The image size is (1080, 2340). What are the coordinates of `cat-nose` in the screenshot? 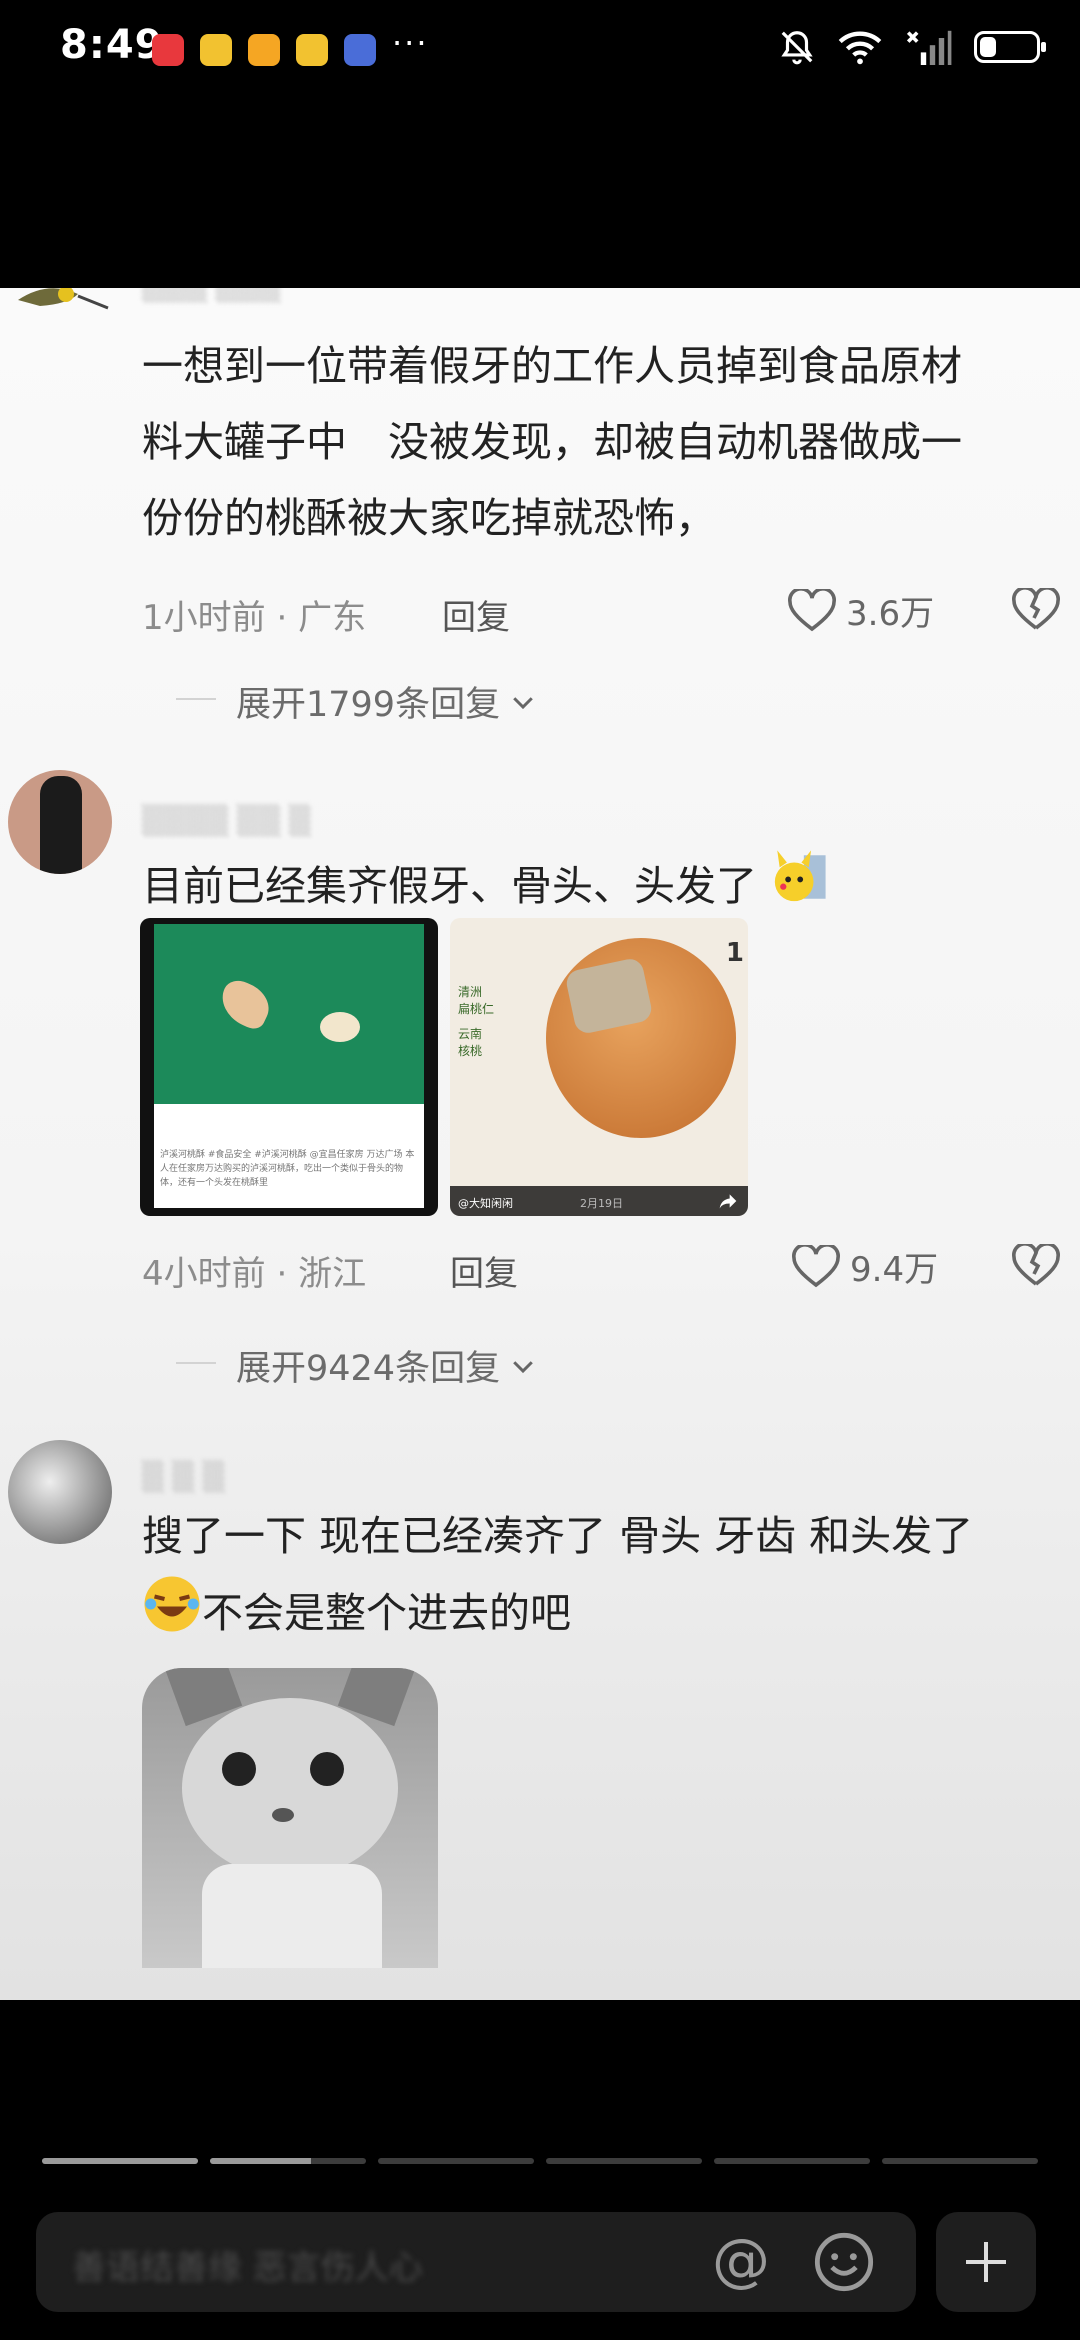 It's located at (283, 1815).